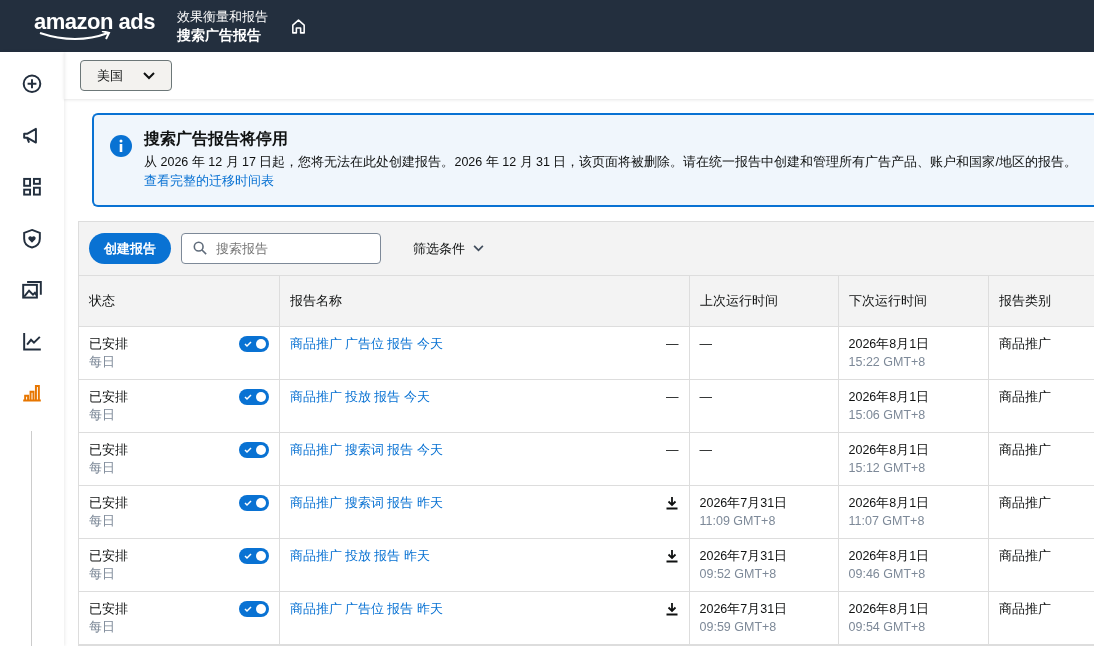 This screenshot has height=646, width=1094. Describe the element at coordinates (887, 521) in the screenshot. I see `next-run-time: 11:07 GMT+8` at that location.